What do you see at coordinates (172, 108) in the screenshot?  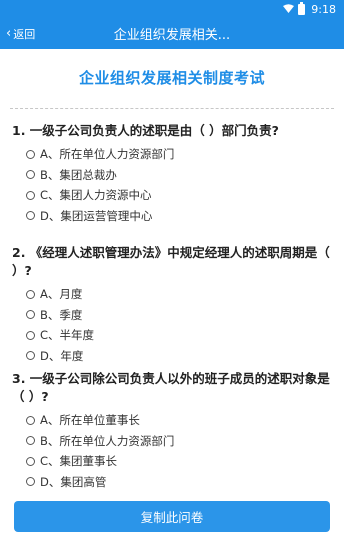 I see `divider` at bounding box center [172, 108].